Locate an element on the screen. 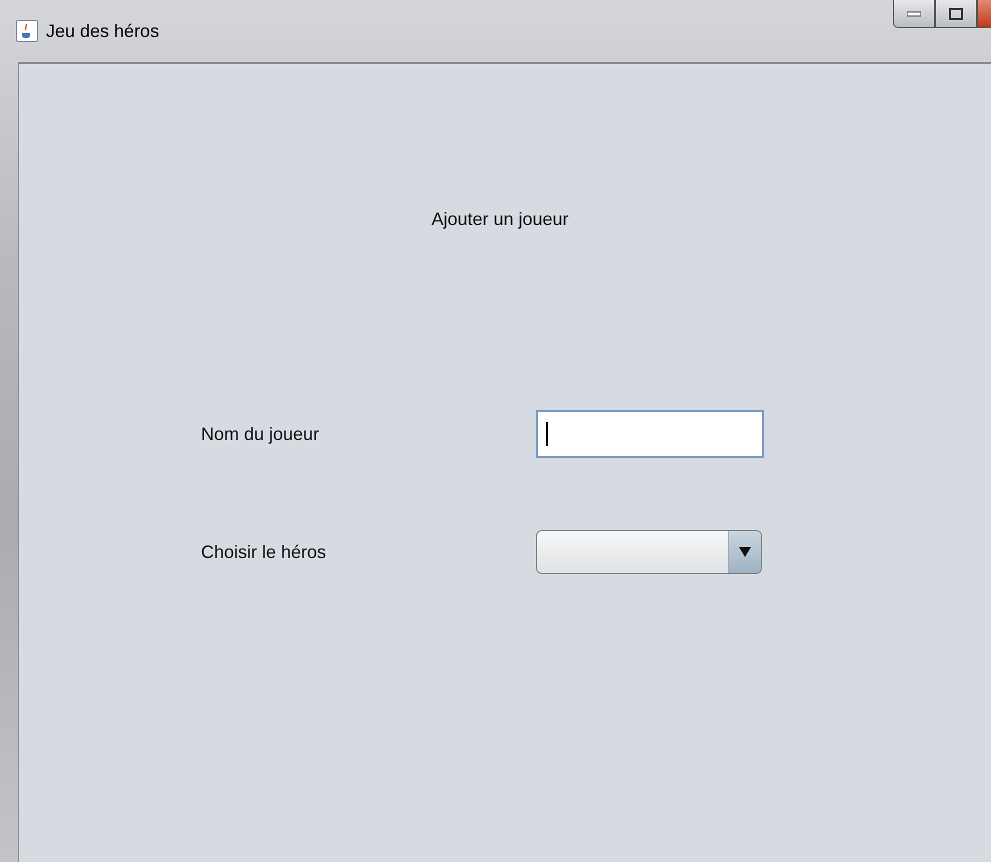 This screenshot has width=991, height=862. minimize-button is located at coordinates (914, 14).